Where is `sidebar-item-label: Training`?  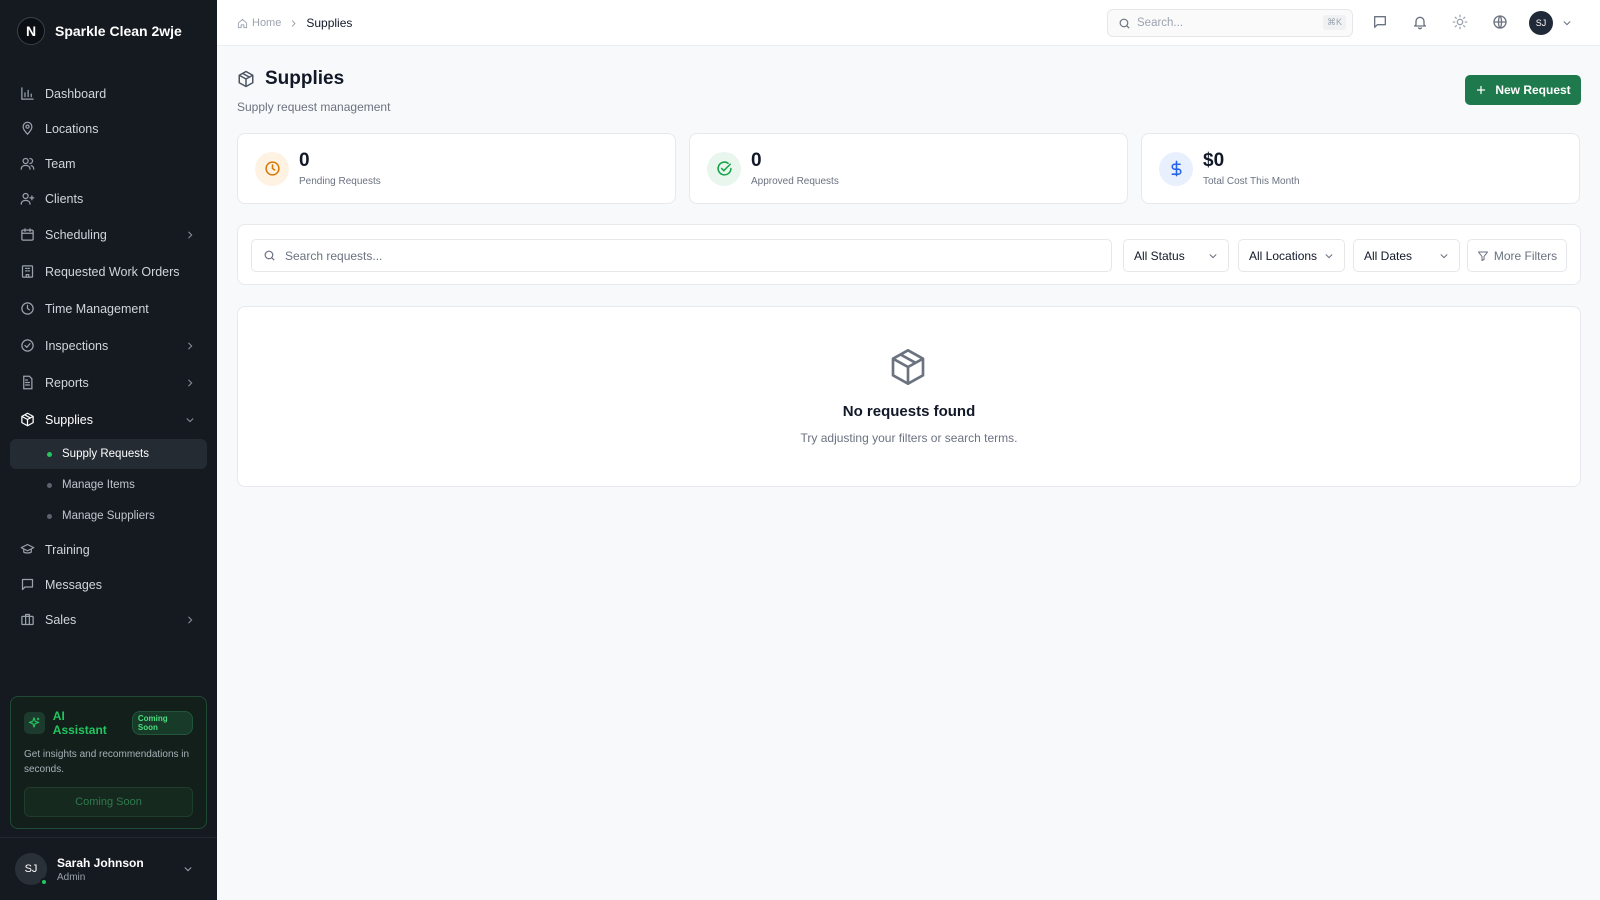 sidebar-item-label: Training is located at coordinates (67, 549).